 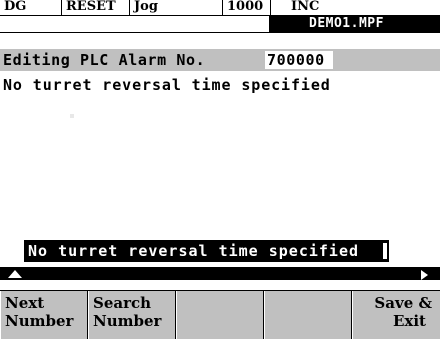 I want to click on text-caret, so click(x=385, y=251).